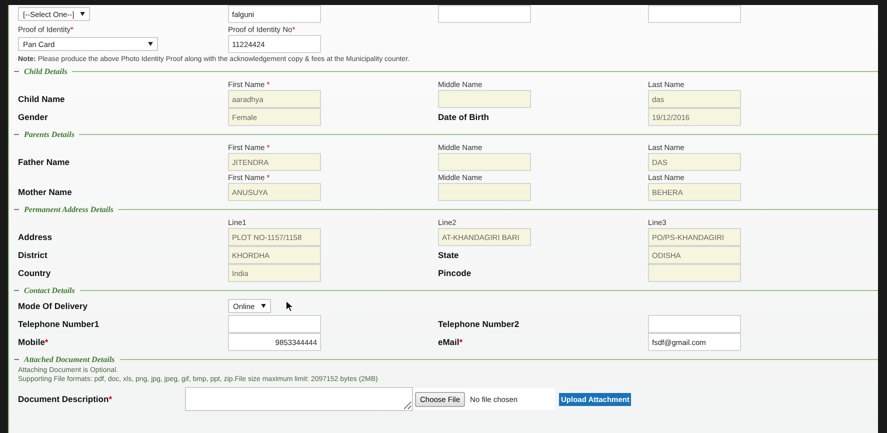 The image size is (887, 433). I want to click on field-label: Telephone Number1, so click(59, 324).